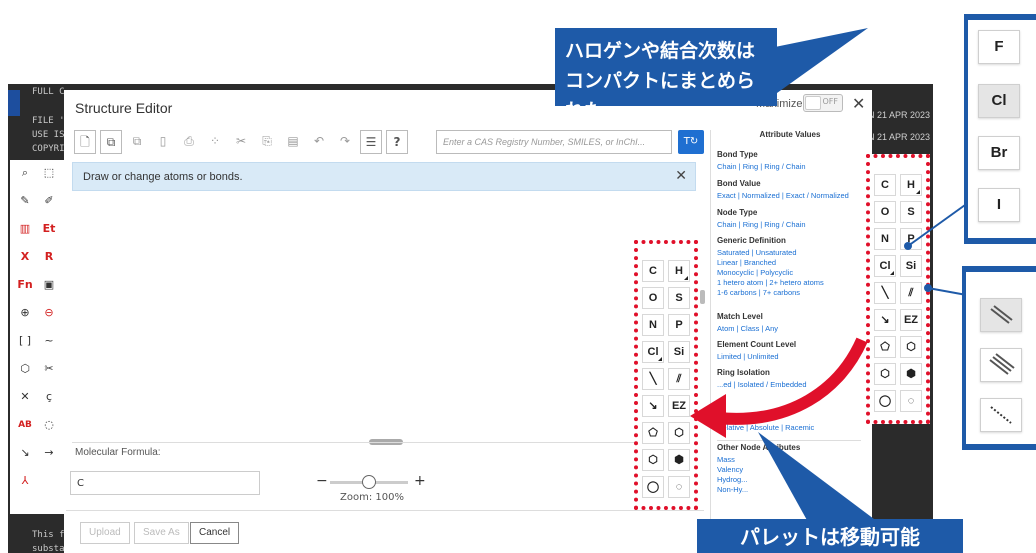 The height and width of the screenshot is (553, 1036). What do you see at coordinates (49, 285) in the screenshot?
I see `shortcut-icon: ▣` at bounding box center [49, 285].